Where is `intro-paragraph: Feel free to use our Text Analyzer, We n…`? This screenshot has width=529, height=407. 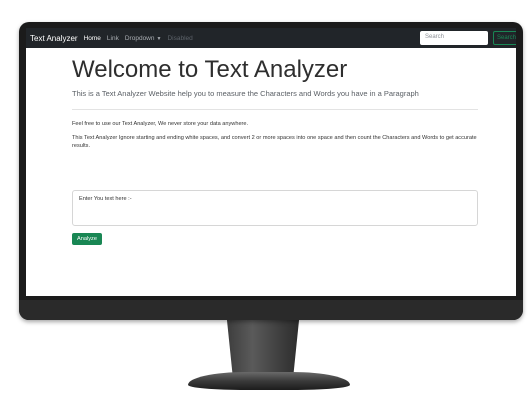 intro-paragraph: Feel free to use our Text Analyzer, We n… is located at coordinates (160, 124).